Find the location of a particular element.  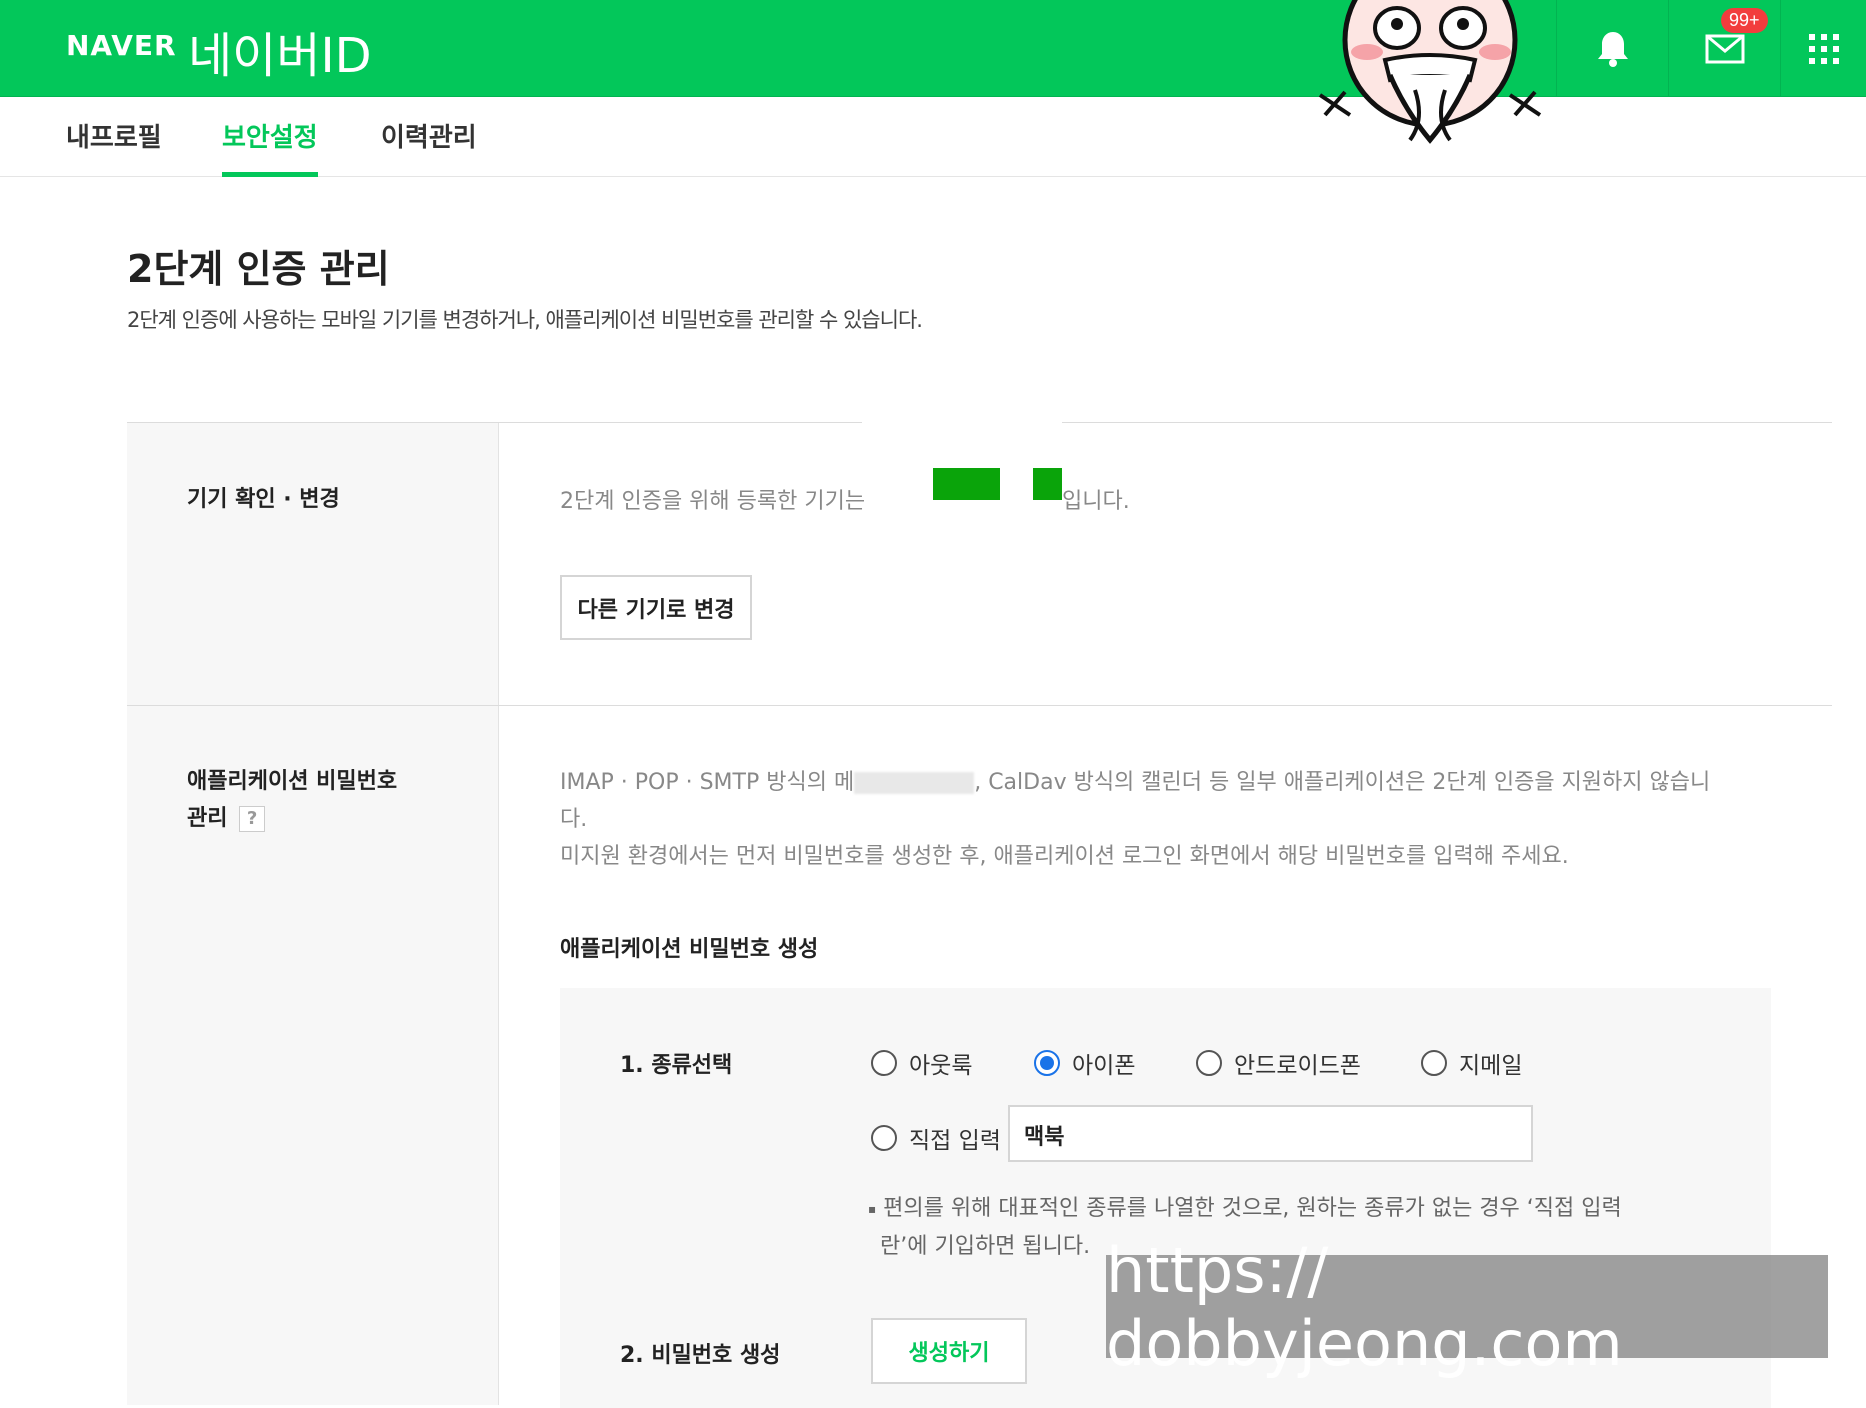

blurred-text is located at coordinates (914, 783).